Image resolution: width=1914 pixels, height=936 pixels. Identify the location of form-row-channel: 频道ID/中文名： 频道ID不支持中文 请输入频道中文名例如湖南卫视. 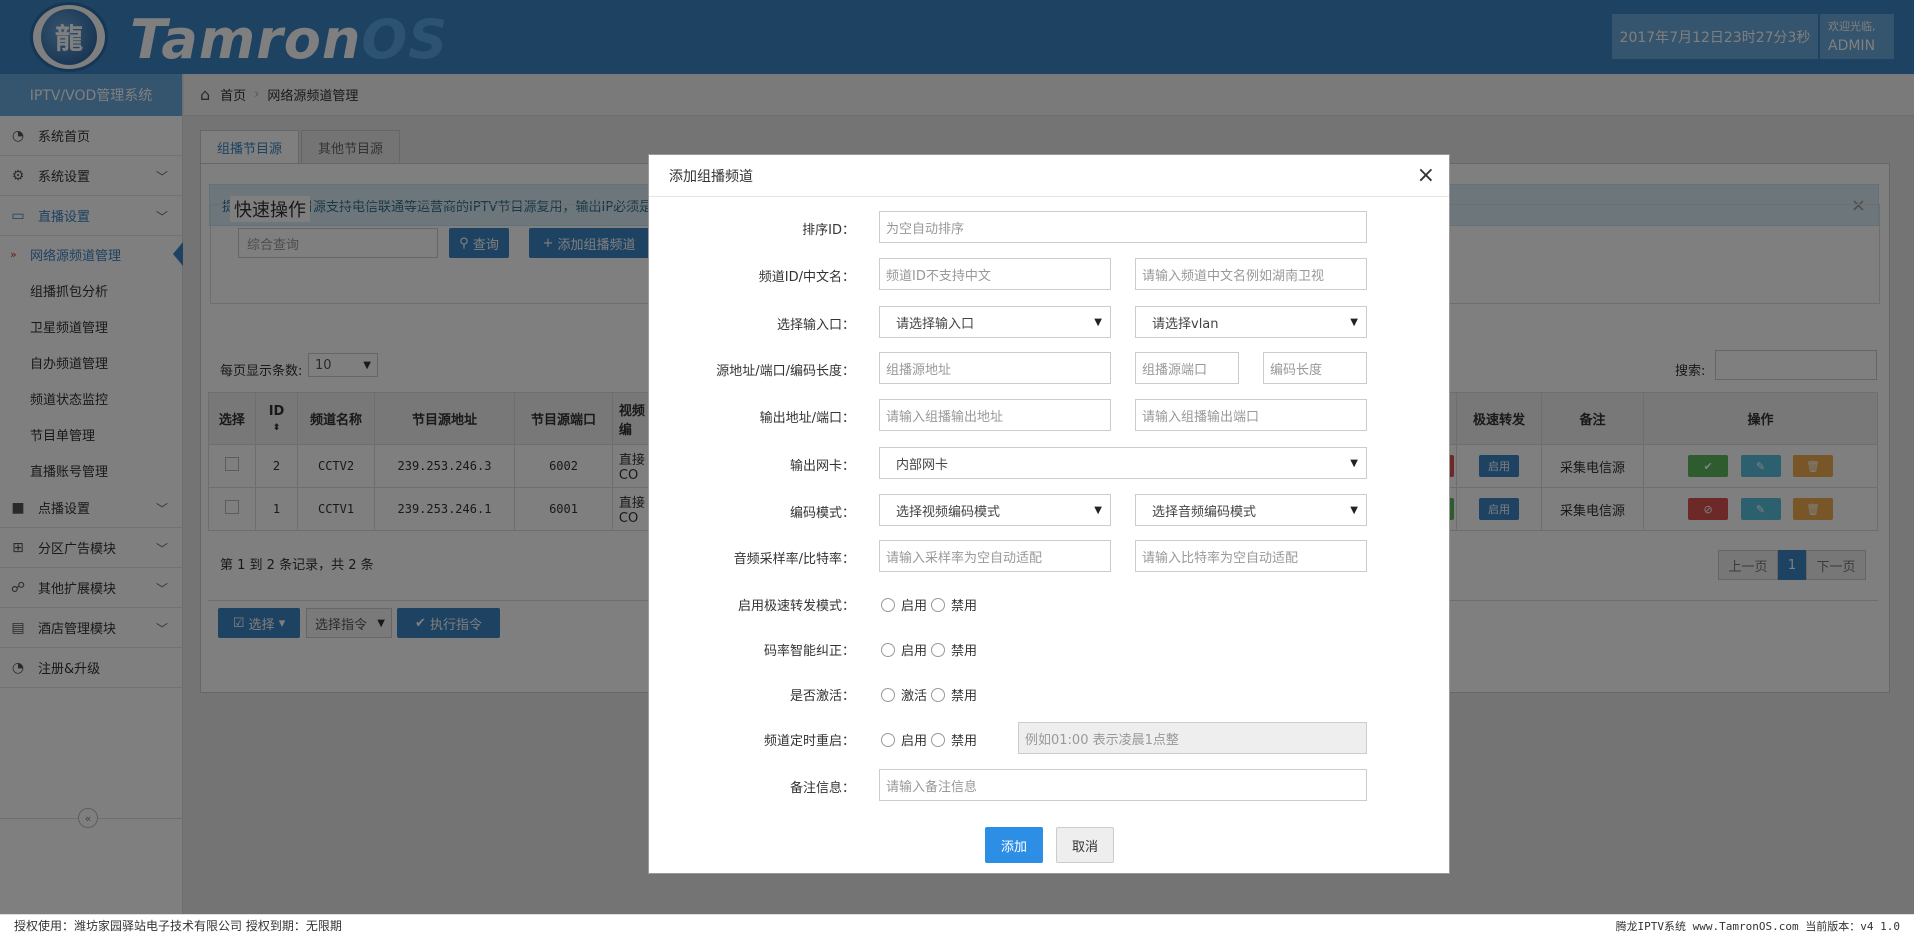
(1050, 274).